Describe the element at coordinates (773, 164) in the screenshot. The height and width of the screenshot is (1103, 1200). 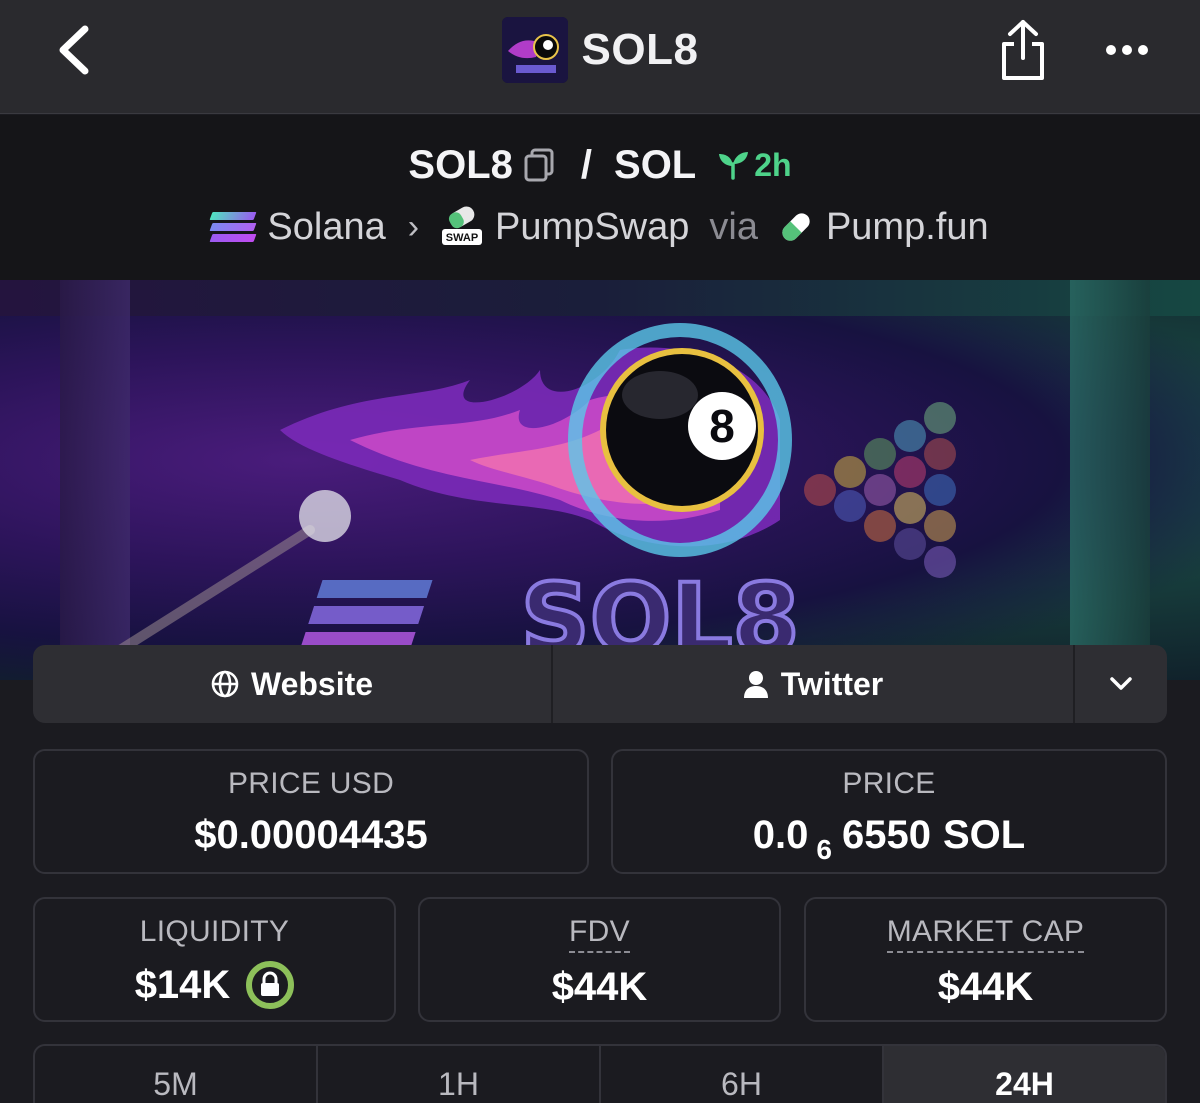
I see `pair-age-text: 2h` at that location.